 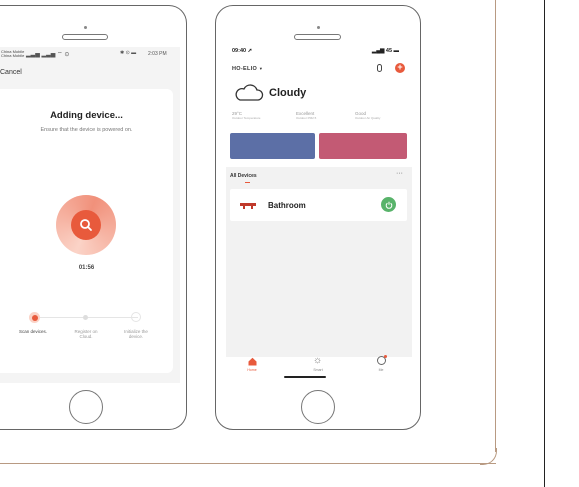 I want to click on scan-radar, so click(x=86, y=225).